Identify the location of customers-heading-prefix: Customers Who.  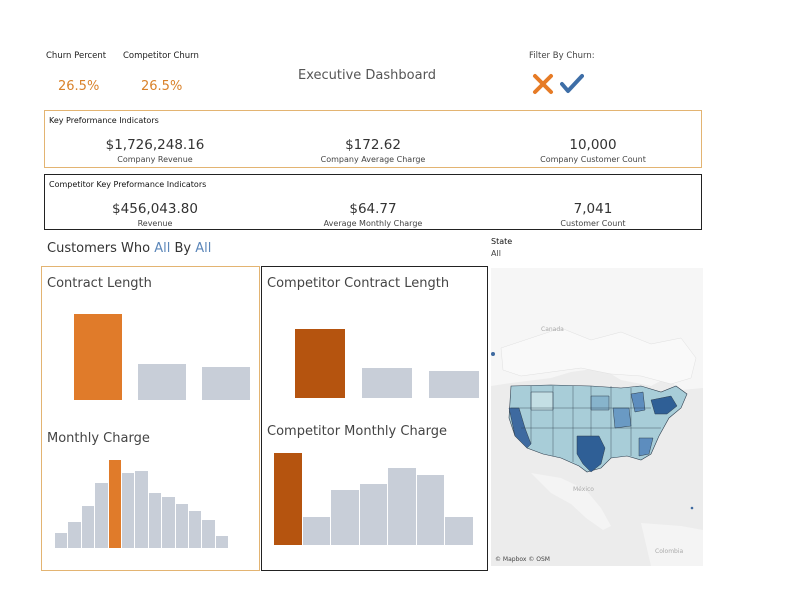
(101, 248).